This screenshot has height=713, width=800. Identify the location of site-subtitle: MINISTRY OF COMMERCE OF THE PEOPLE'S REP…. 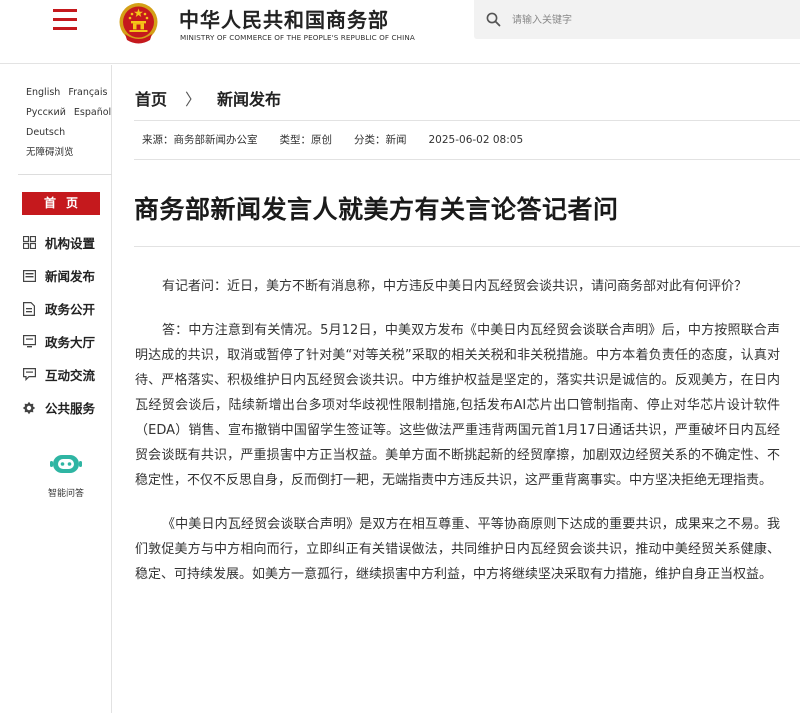
(297, 37).